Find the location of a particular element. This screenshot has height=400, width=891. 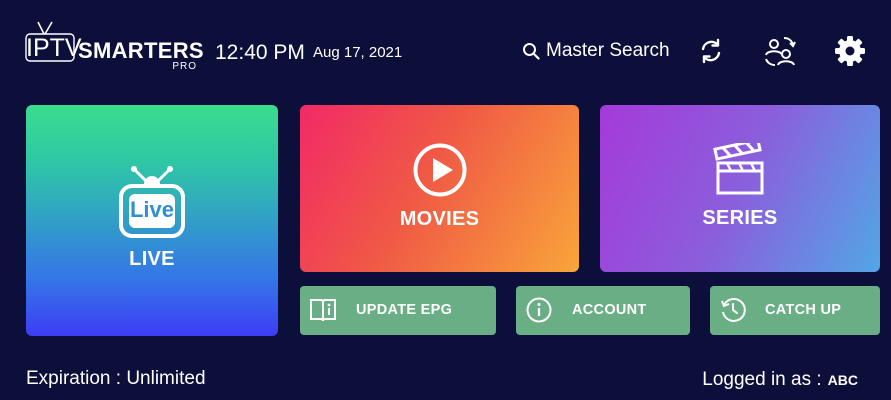

live-tile-label: LIVE is located at coordinates (152, 259).